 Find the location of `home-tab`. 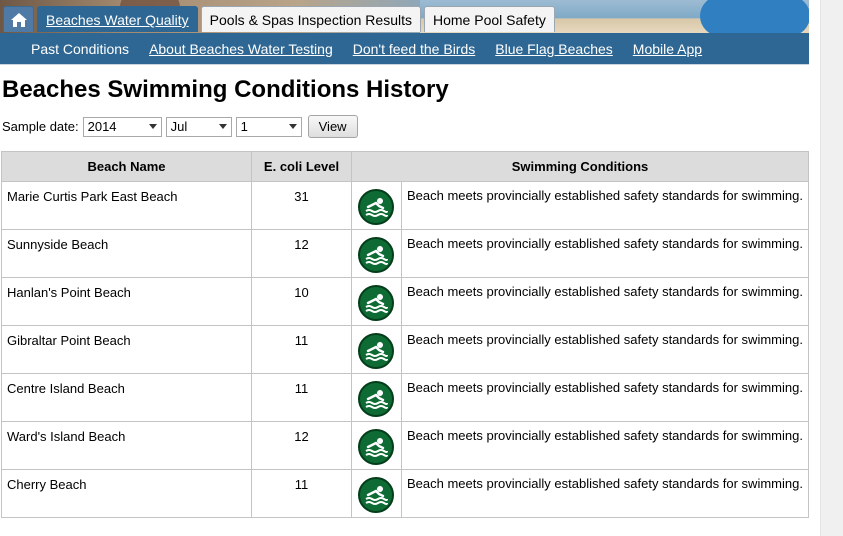

home-tab is located at coordinates (18, 19).